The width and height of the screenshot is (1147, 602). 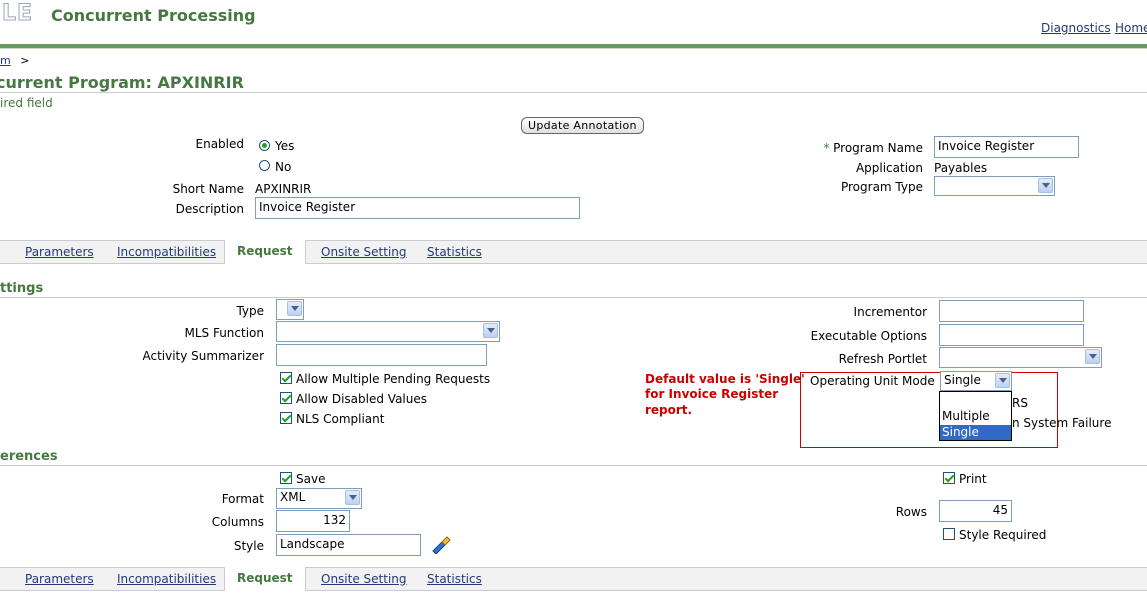 I want to click on enabled-yes-radio, so click(x=264, y=145).